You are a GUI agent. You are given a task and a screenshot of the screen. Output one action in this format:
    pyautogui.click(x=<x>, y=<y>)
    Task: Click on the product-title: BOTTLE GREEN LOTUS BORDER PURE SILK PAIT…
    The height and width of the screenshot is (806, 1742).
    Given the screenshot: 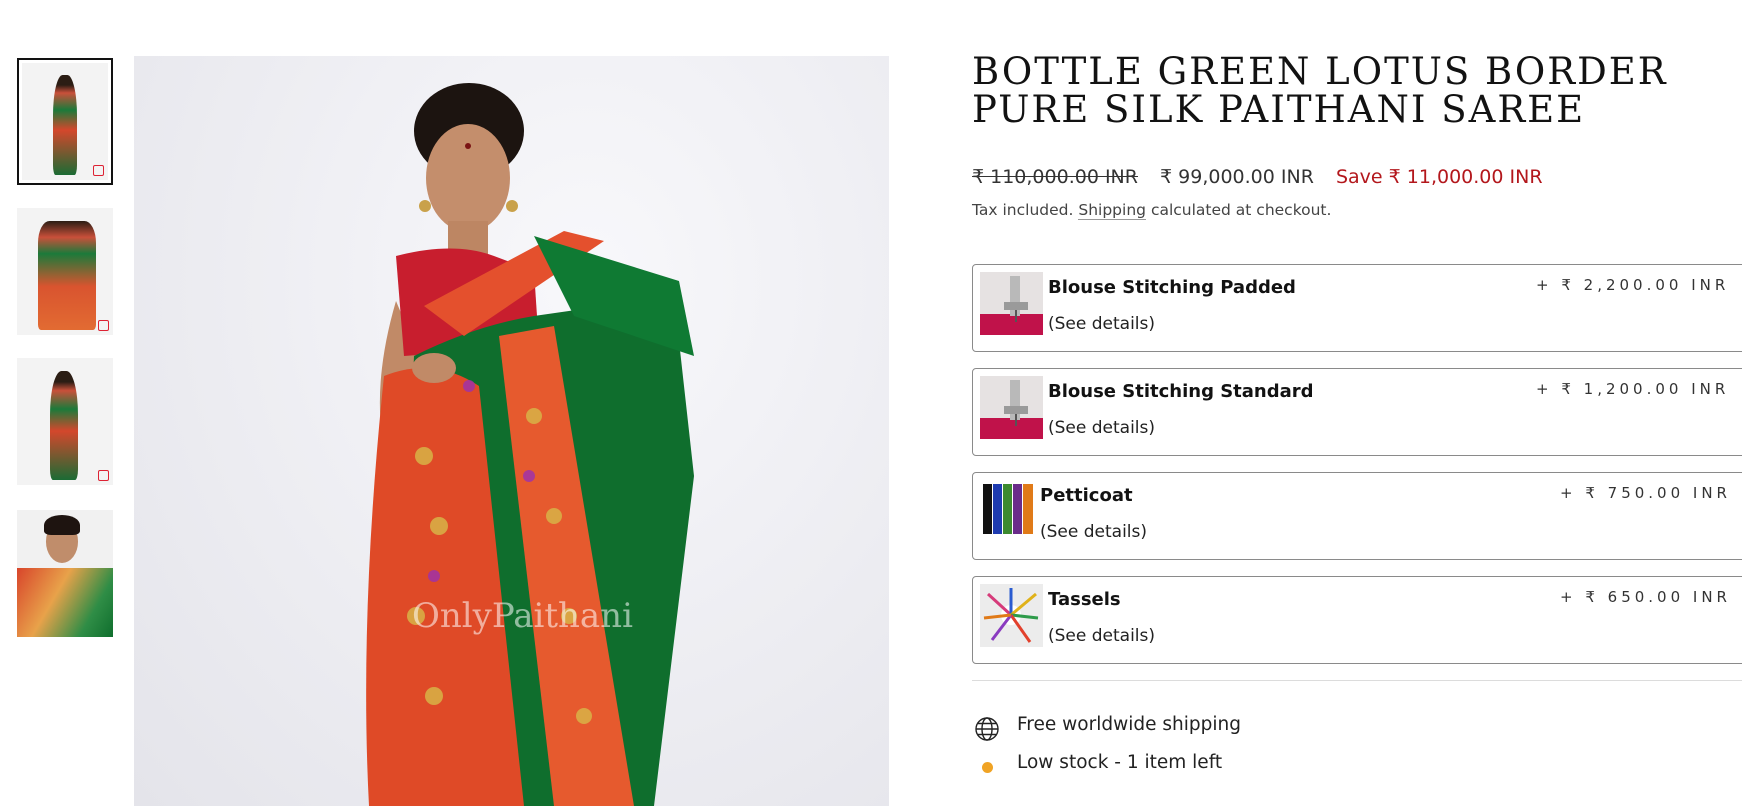 What is the action you would take?
    pyautogui.click(x=1320, y=90)
    